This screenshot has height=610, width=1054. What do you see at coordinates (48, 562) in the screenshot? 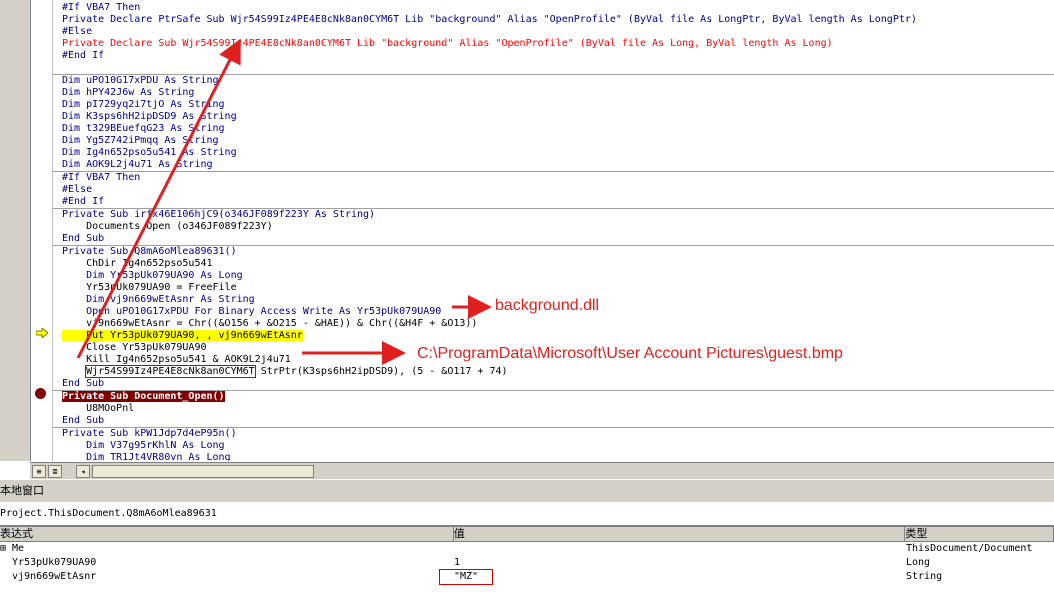
I see `row-expression: Yr53pUk079UA90` at bounding box center [48, 562].